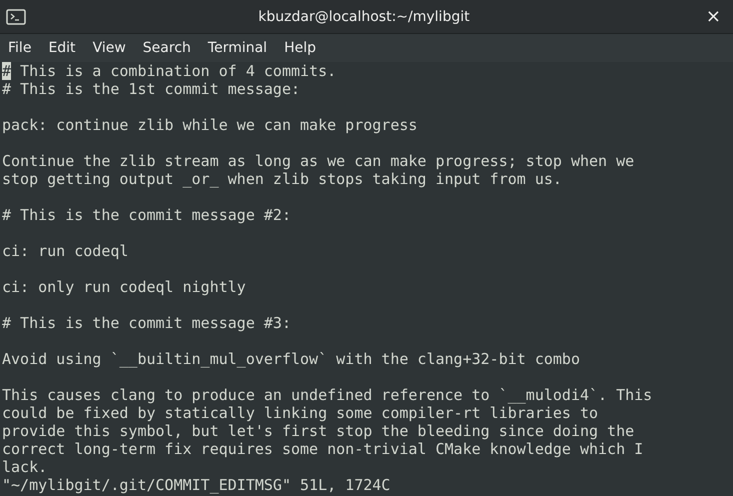 This screenshot has width=733, height=496. I want to click on text-line: ci: only run codeql nightly, so click(124, 287).